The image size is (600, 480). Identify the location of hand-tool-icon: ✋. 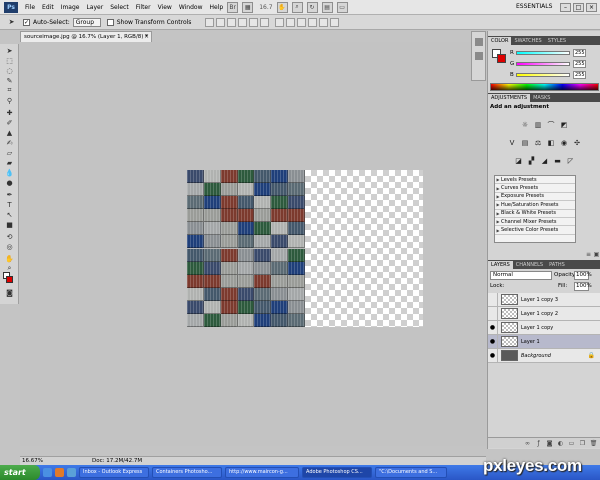
(282, 7).